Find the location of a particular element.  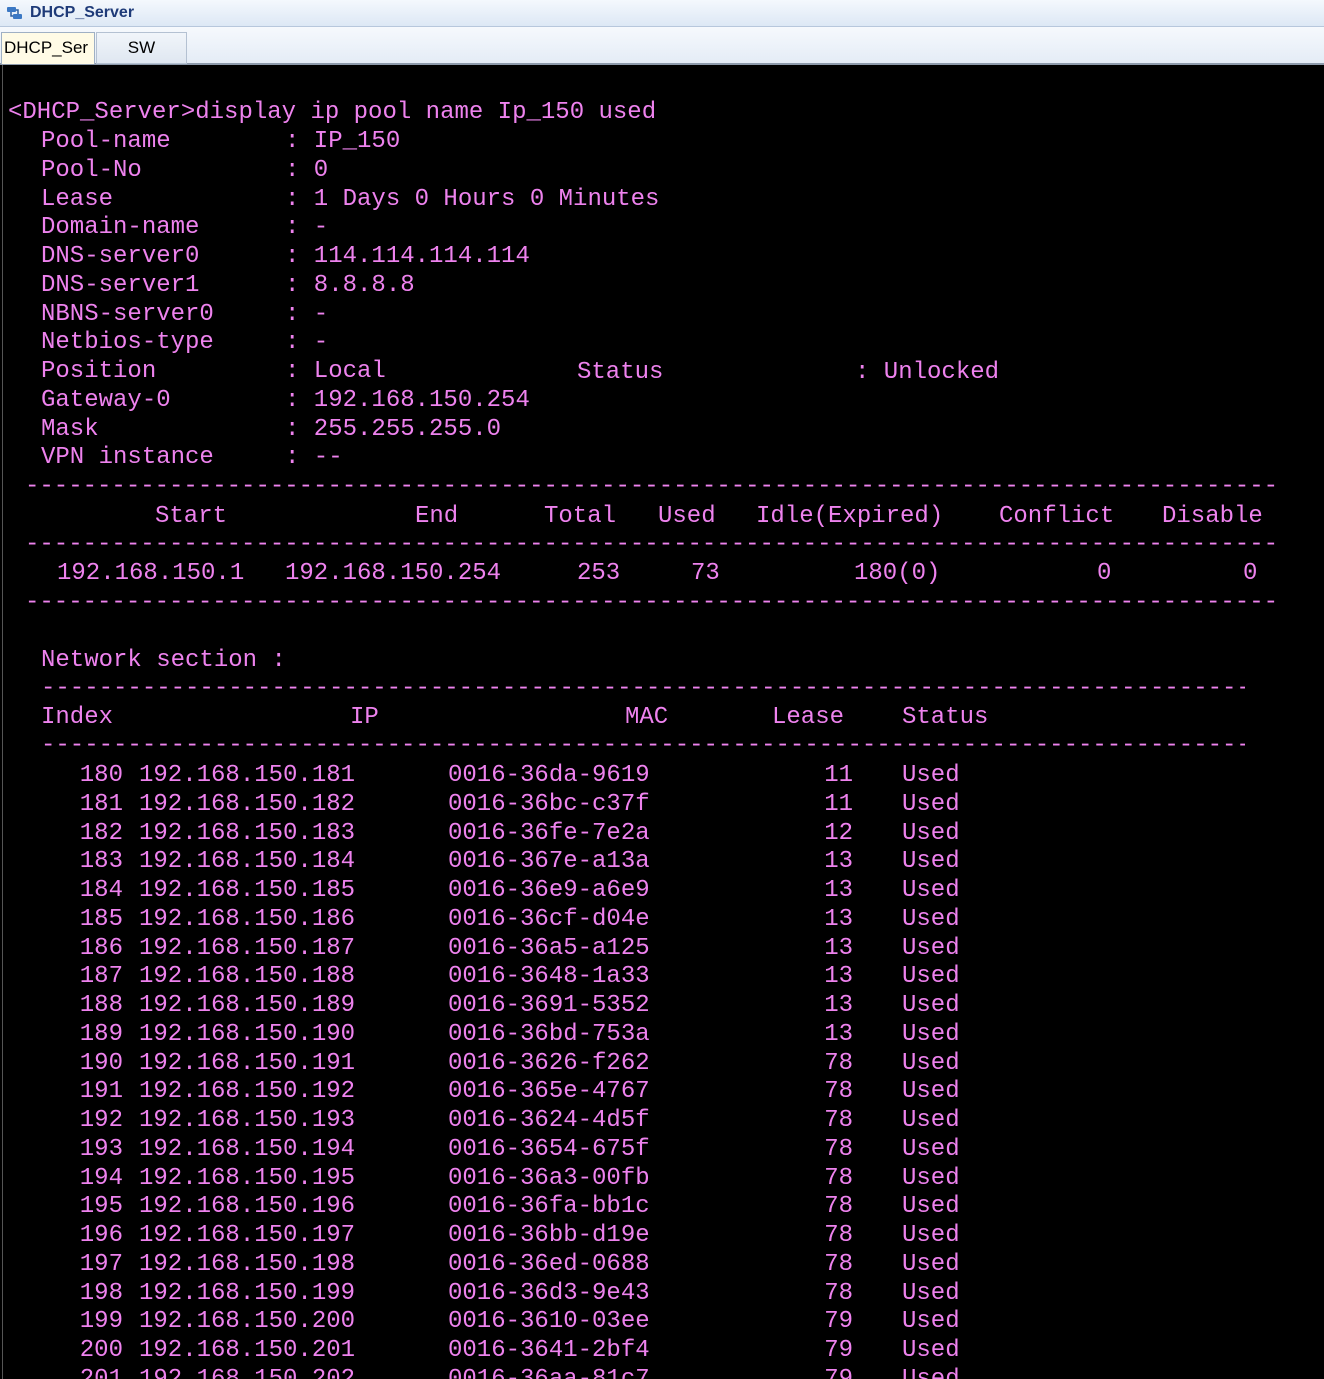

lease-mac: 0016-36ed-0688 is located at coordinates (549, 1264).